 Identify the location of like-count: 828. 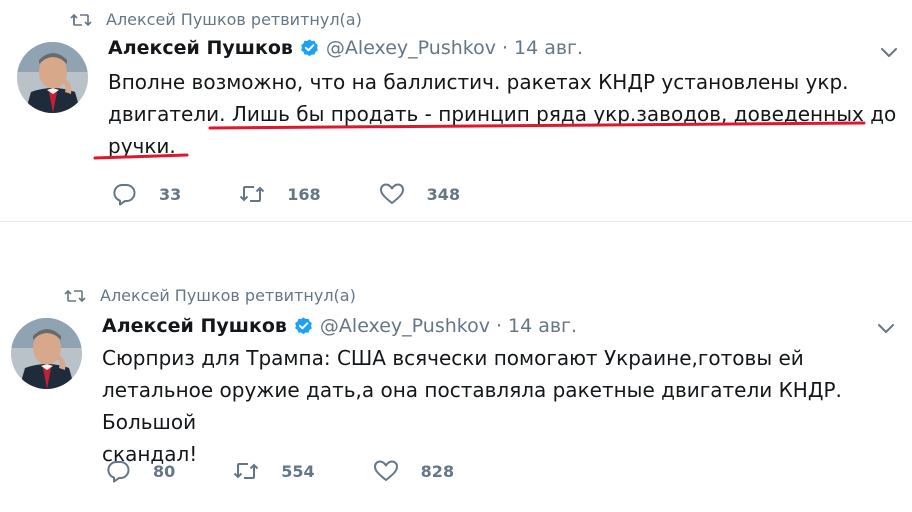
(437, 471).